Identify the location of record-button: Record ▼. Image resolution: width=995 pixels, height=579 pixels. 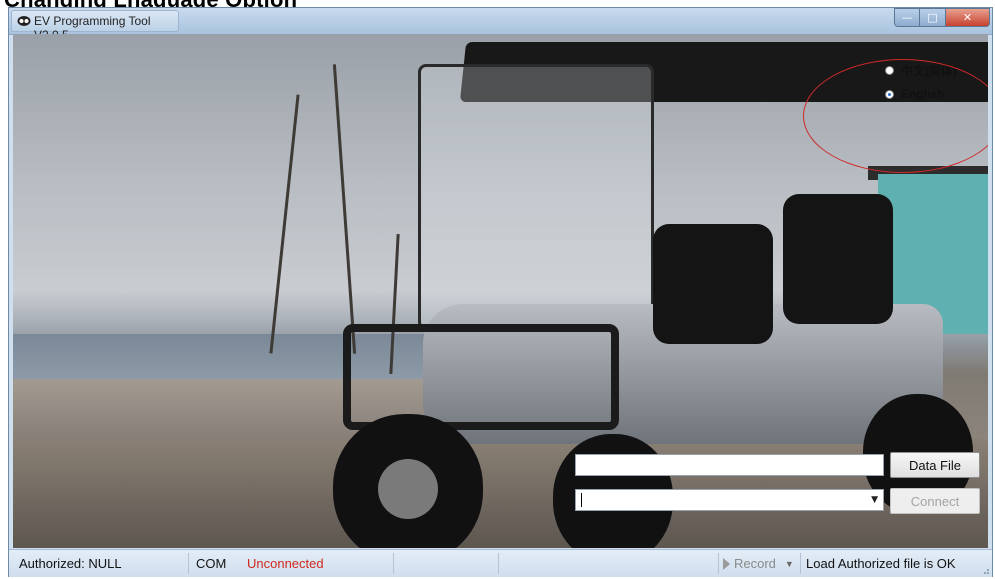
(758, 563).